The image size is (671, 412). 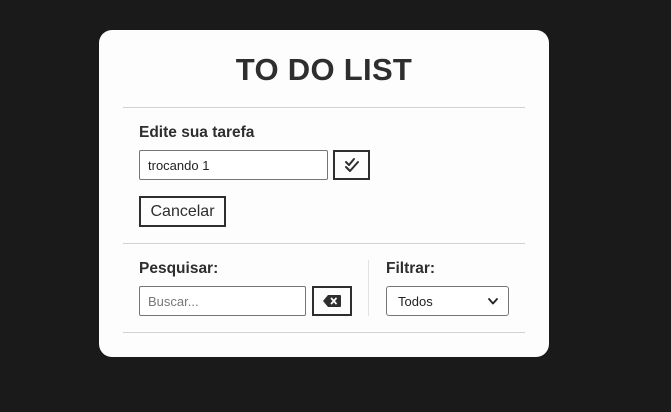 I want to click on search-label: Pesquisar:, so click(x=179, y=268).